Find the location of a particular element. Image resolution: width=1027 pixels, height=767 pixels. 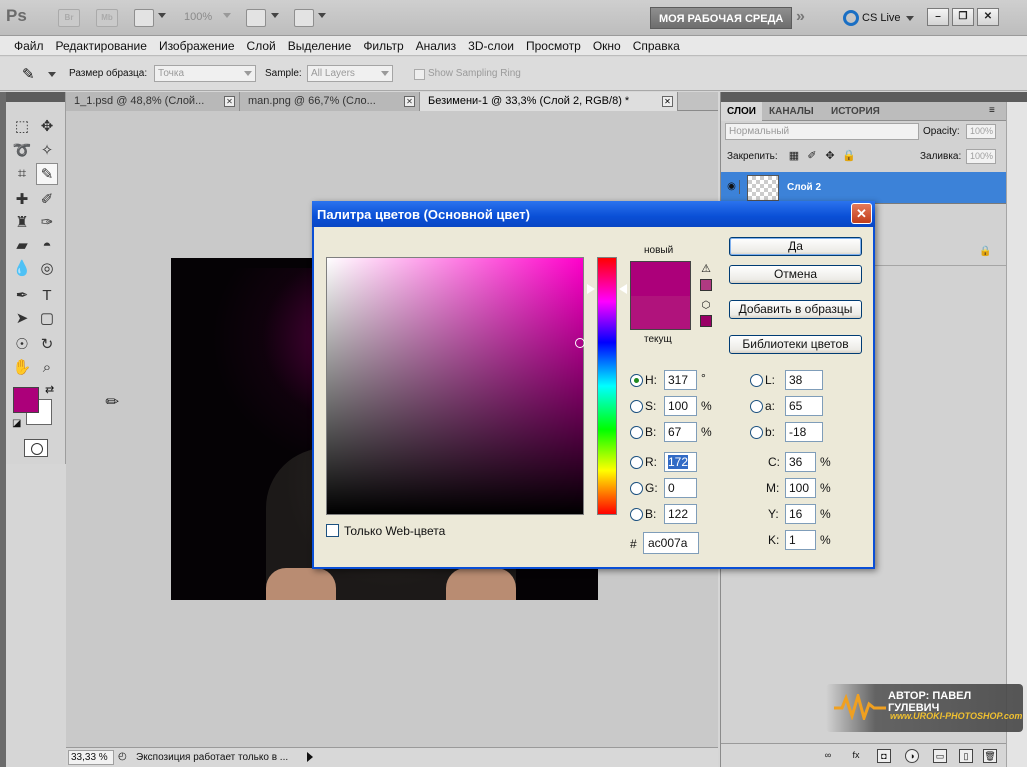

lasso-tool-icon: ➰ is located at coordinates (22, 151).